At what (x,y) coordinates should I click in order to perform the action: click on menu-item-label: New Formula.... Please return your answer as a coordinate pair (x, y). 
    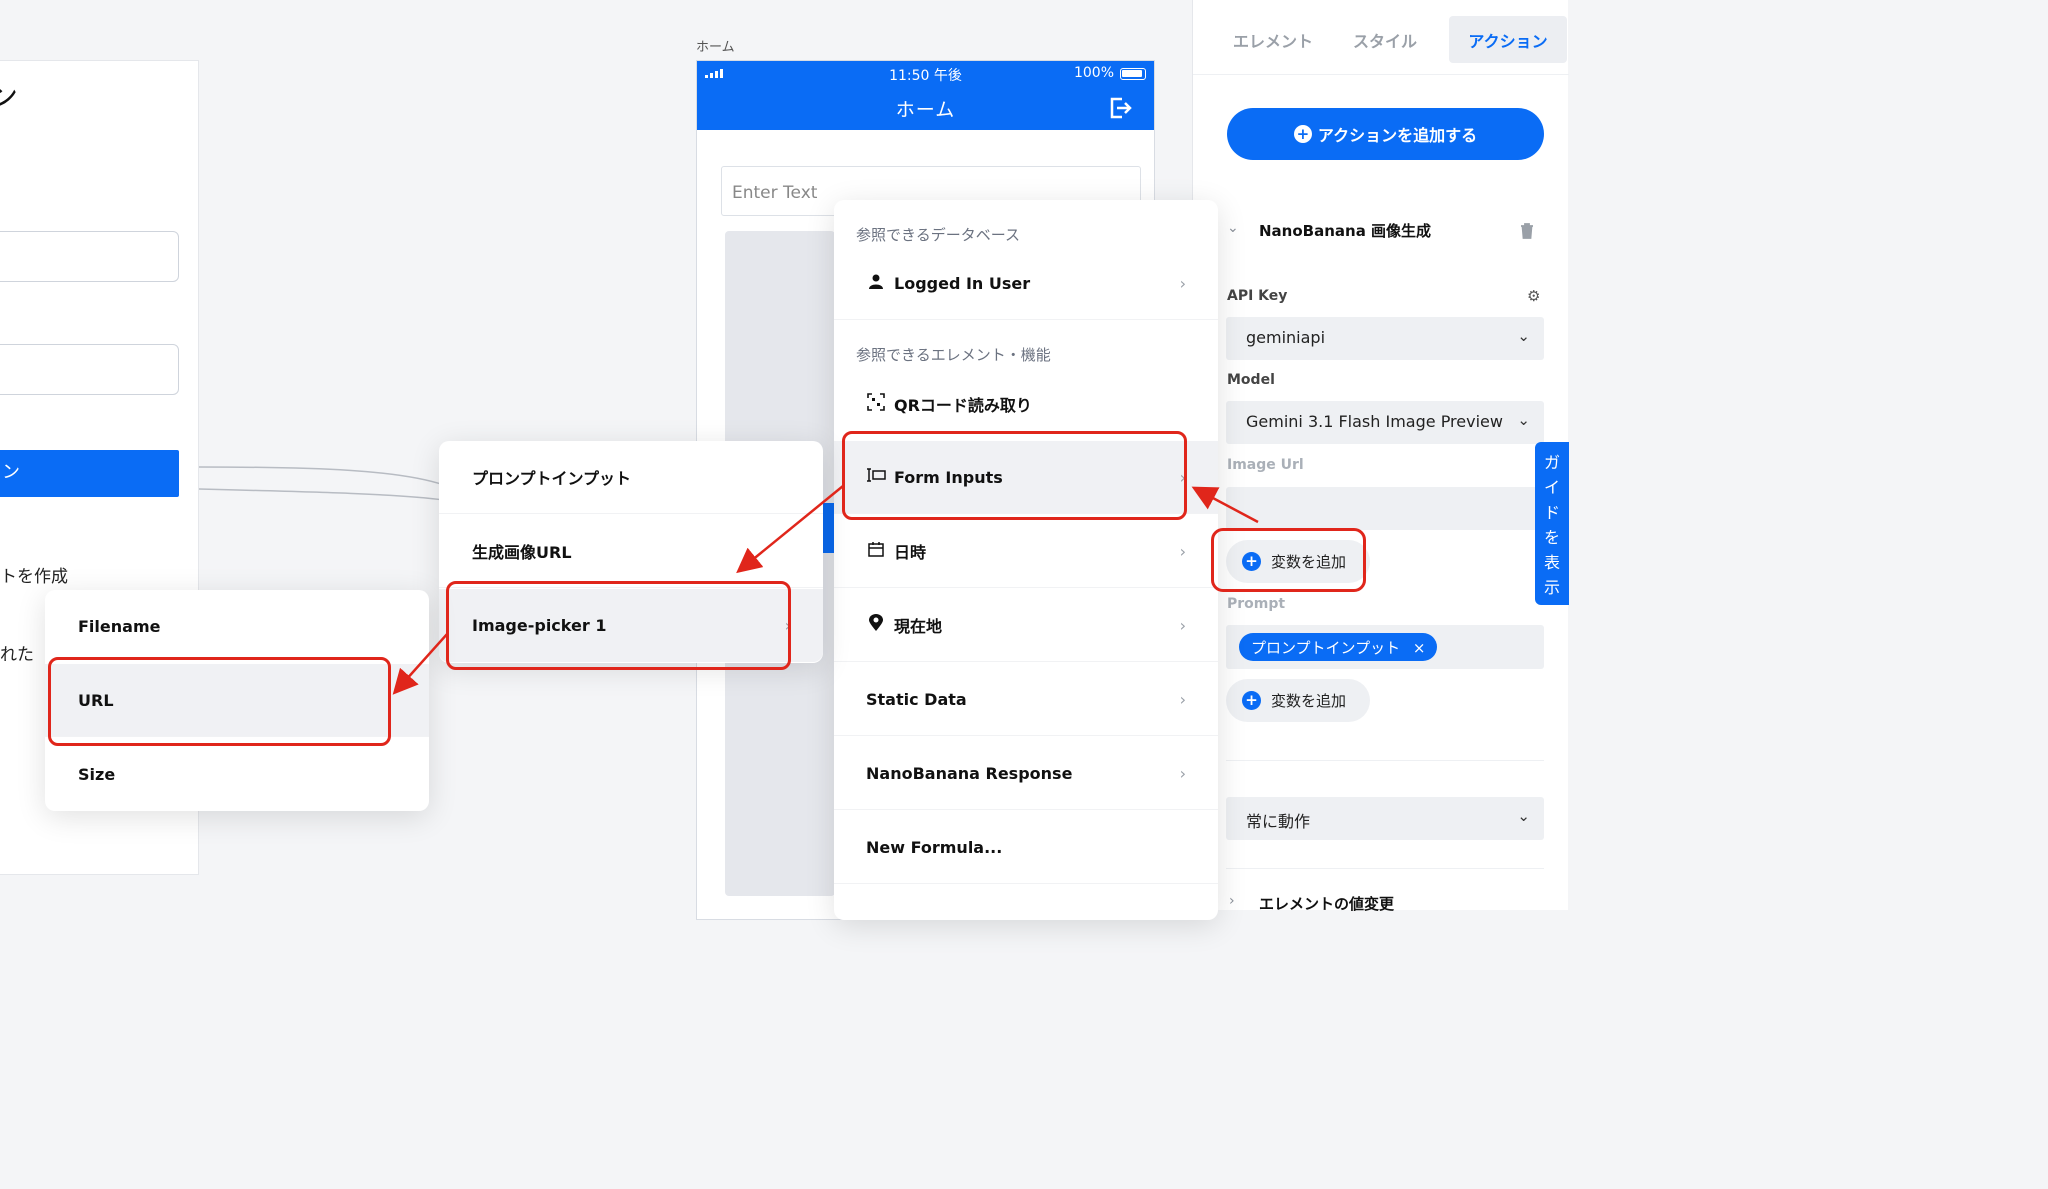
    Looking at the image, I should click on (934, 847).